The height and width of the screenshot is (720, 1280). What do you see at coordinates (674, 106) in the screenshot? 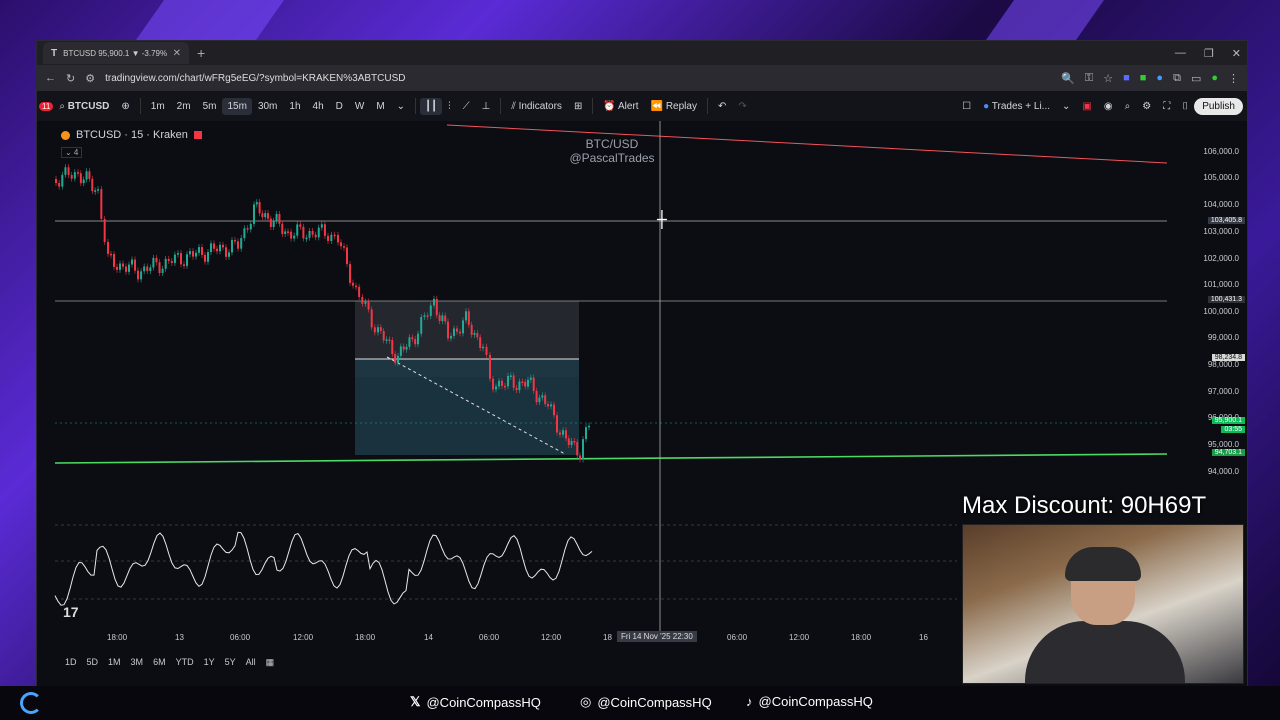
I see `replay-button: ⏪ Replay` at bounding box center [674, 106].